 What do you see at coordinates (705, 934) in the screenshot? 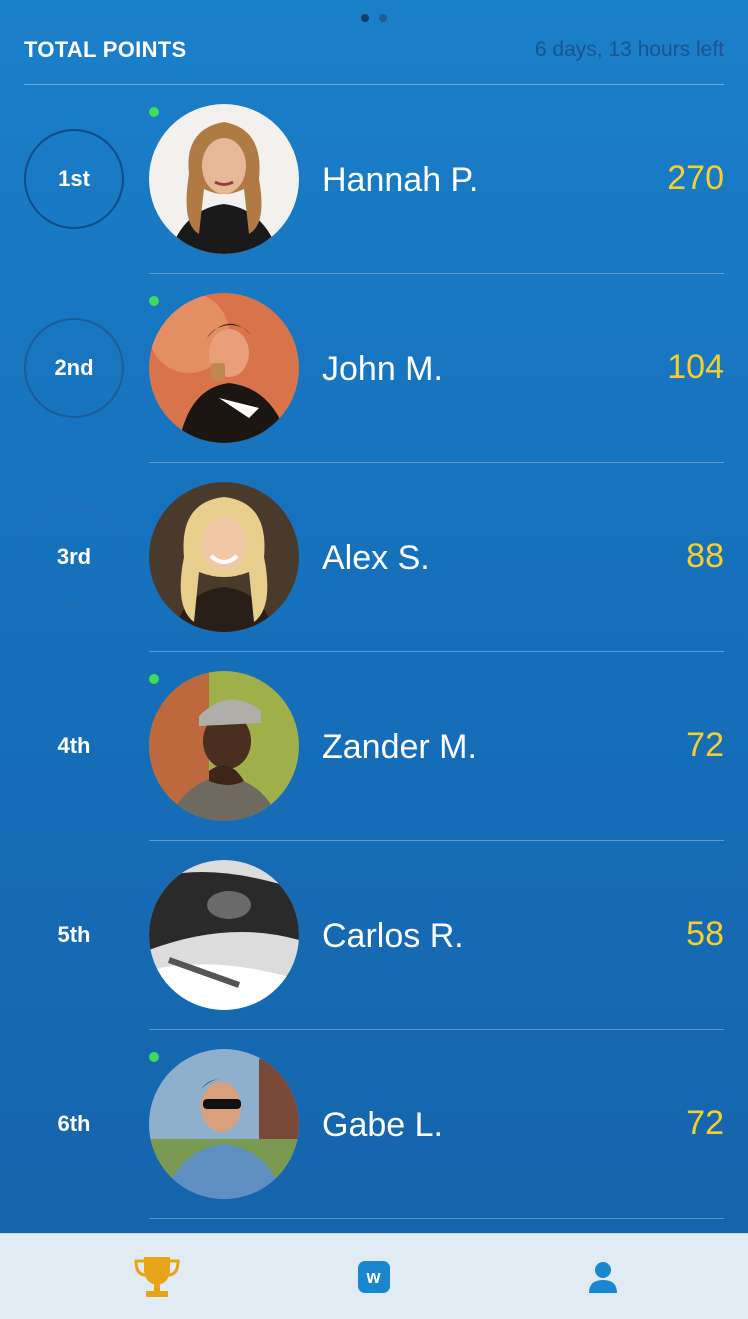
I see `player-points: 58` at bounding box center [705, 934].